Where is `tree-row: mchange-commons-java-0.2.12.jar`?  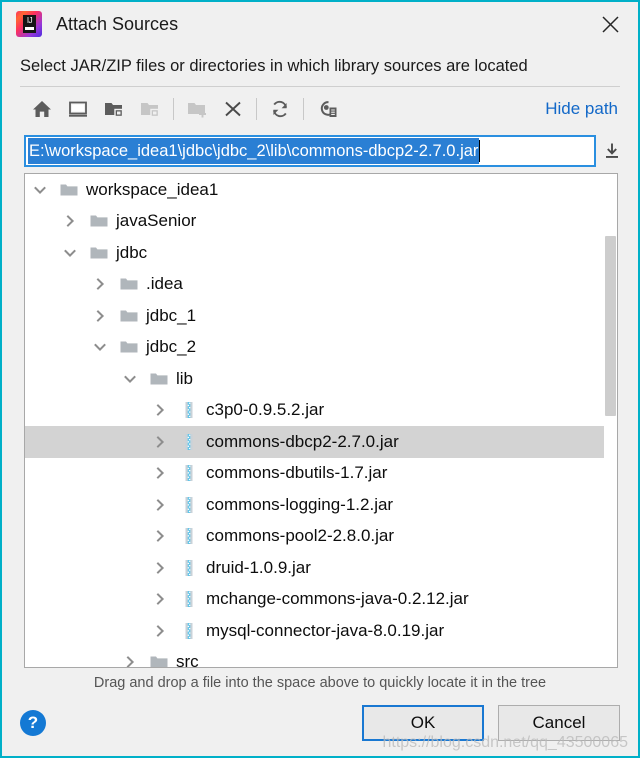
tree-row: mchange-commons-java-0.2.12.jar is located at coordinates (321, 600).